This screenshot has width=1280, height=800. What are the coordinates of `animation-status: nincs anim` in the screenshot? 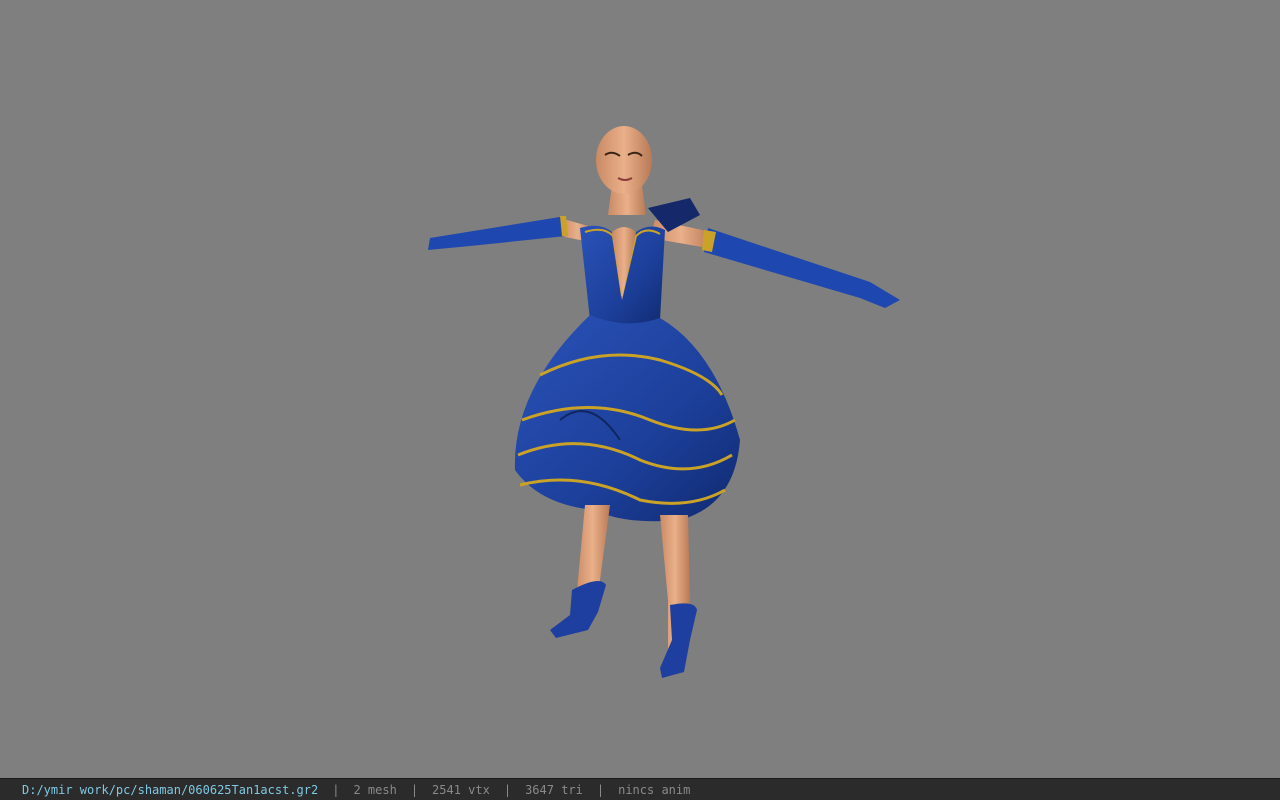 It's located at (654, 789).